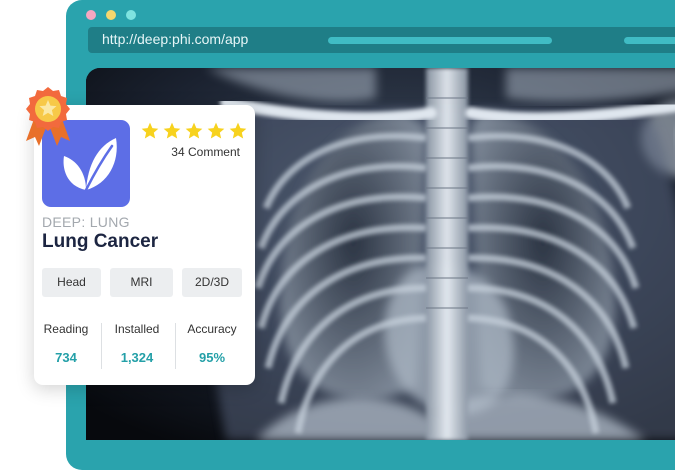  I want to click on address-bar: http://deep:phi.com/app, so click(381, 40).